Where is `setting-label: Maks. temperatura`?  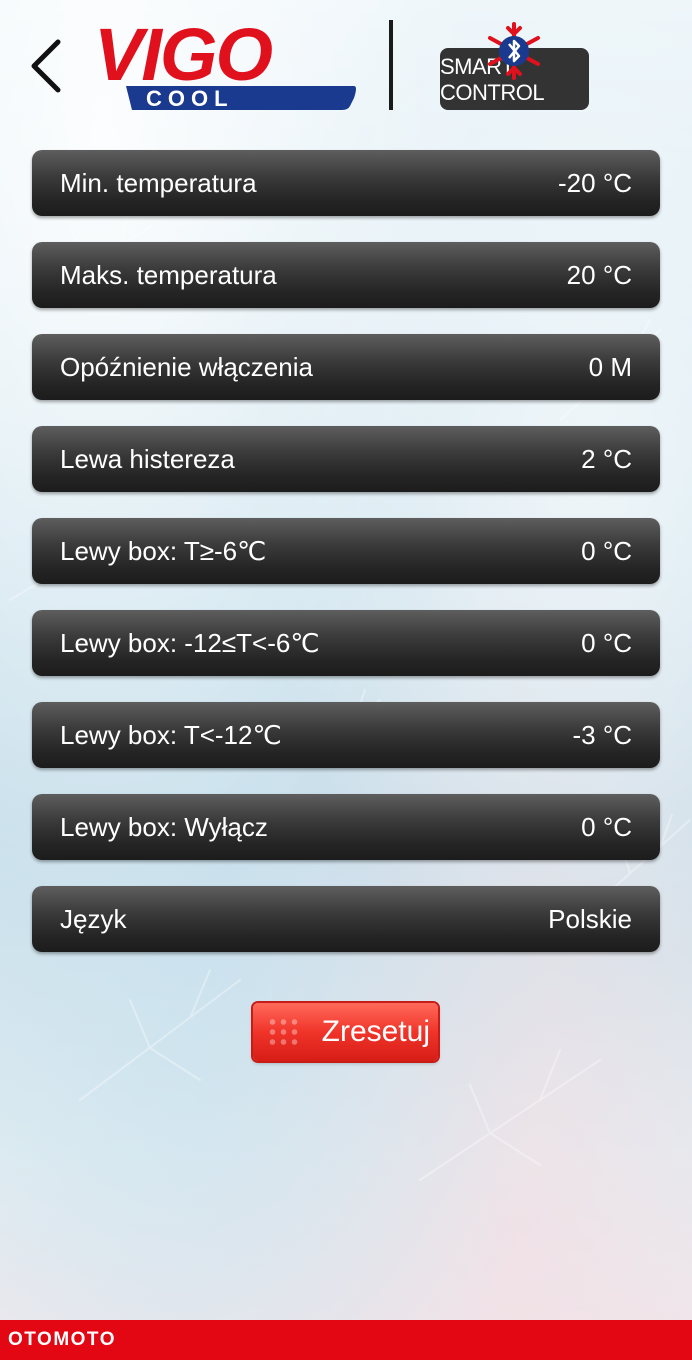
setting-label: Maks. temperatura is located at coordinates (168, 274).